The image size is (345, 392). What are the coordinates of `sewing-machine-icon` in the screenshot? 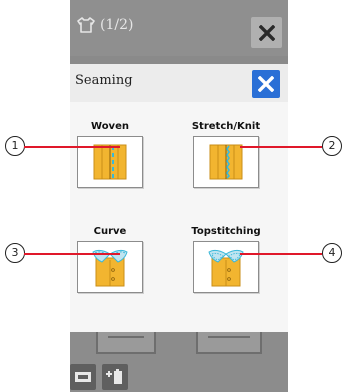 It's located at (83, 377).